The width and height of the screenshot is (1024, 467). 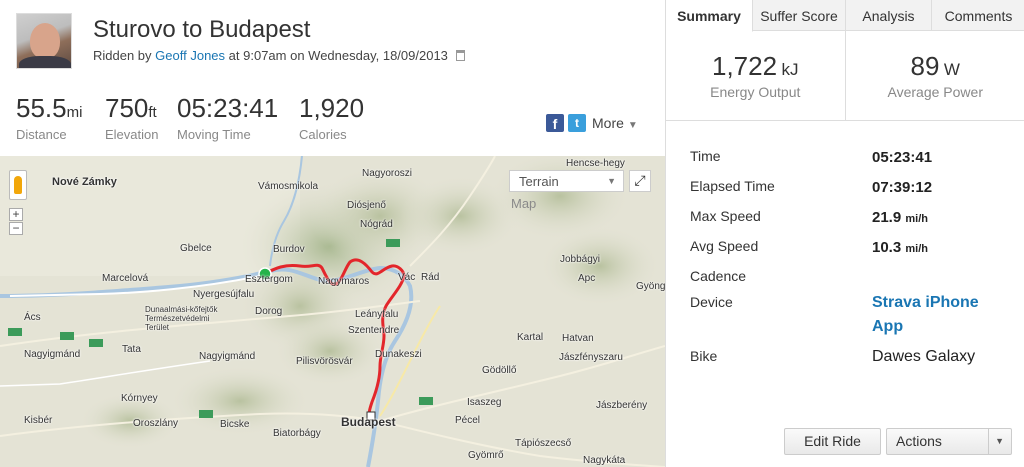 I want to click on zoom-in-button: +, so click(x=16, y=214).